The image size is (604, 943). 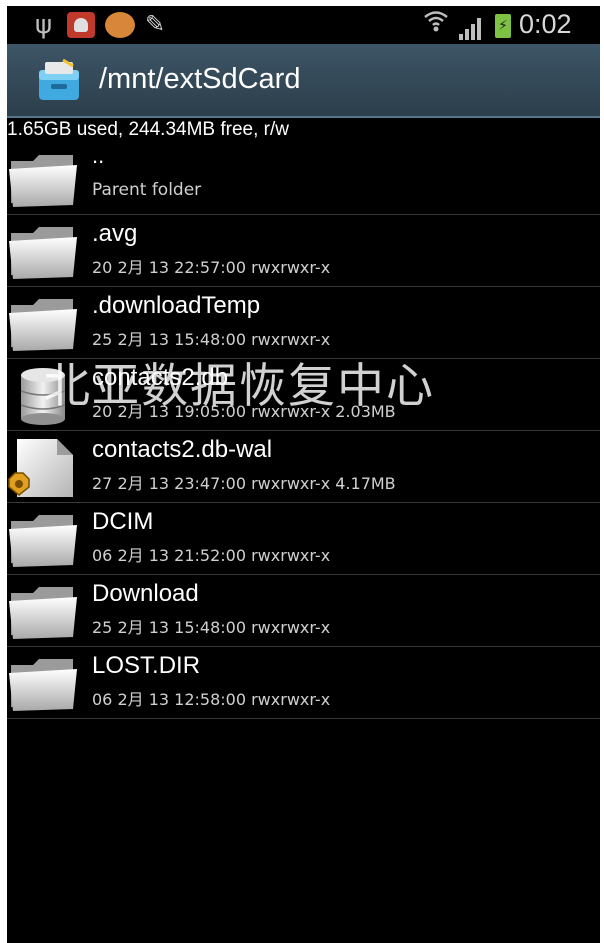 I want to click on signal-icon, so click(x=471, y=29).